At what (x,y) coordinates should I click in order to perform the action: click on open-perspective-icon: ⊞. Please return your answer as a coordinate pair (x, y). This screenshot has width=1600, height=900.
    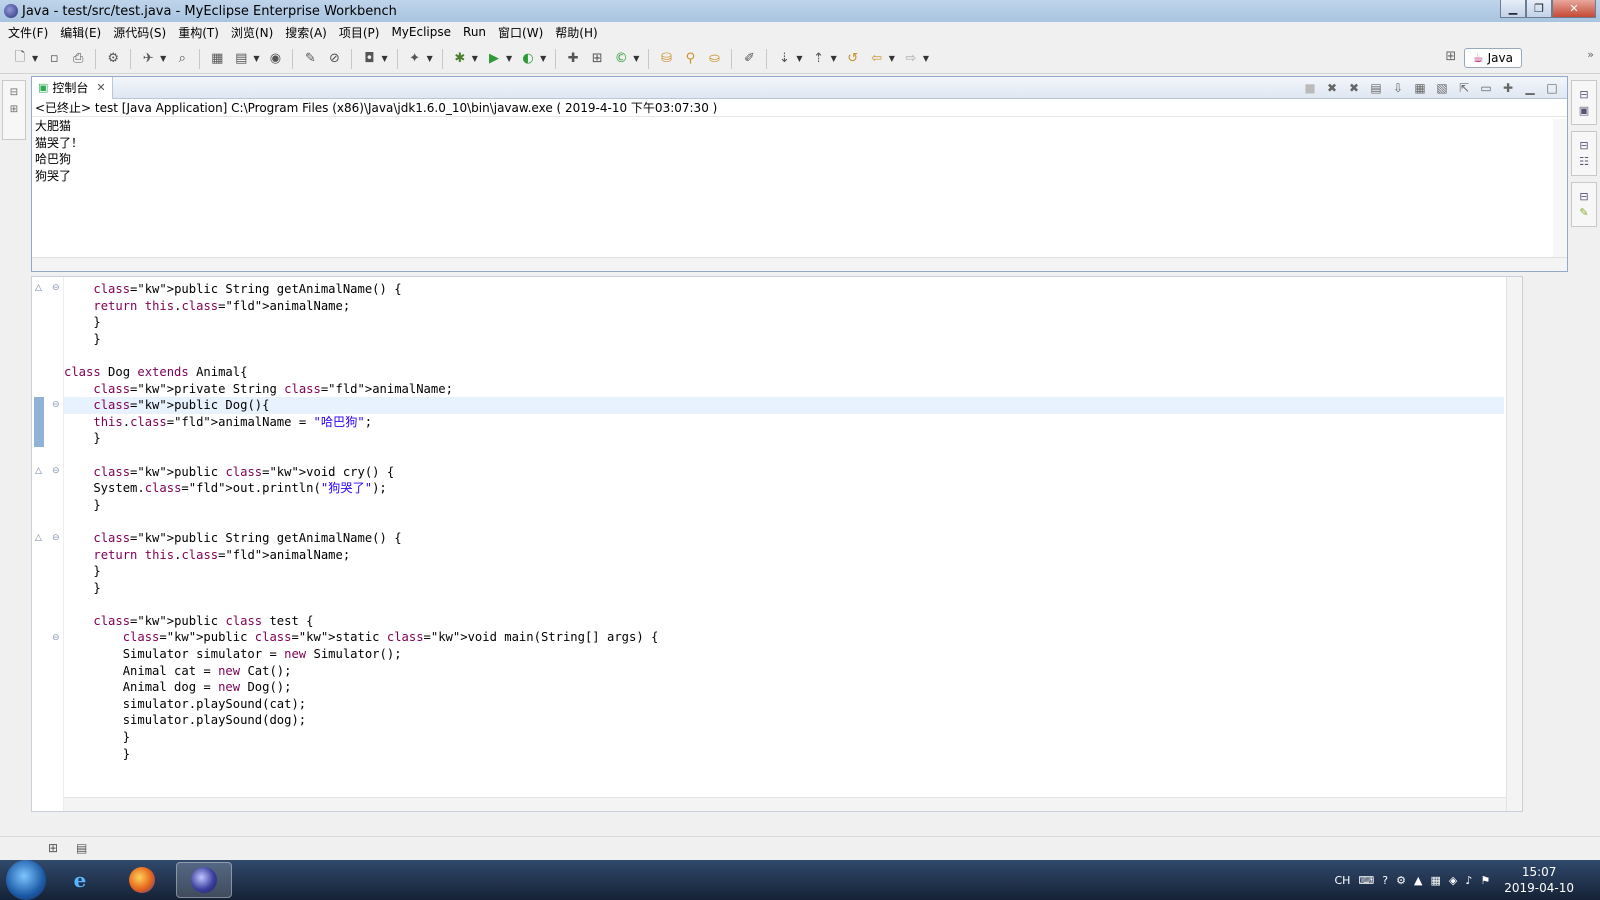
    Looking at the image, I should click on (1451, 58).